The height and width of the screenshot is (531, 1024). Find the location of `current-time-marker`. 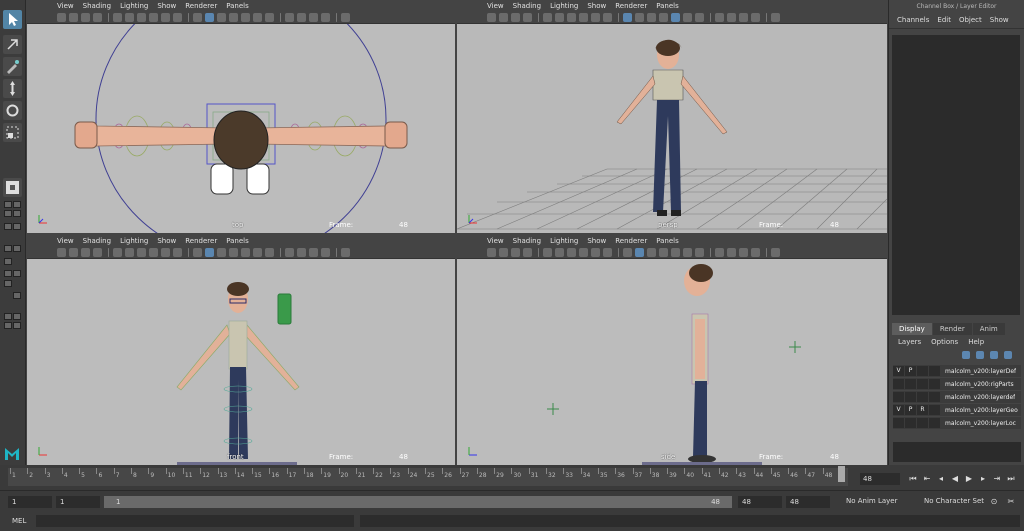

current-time-marker is located at coordinates (841, 474).